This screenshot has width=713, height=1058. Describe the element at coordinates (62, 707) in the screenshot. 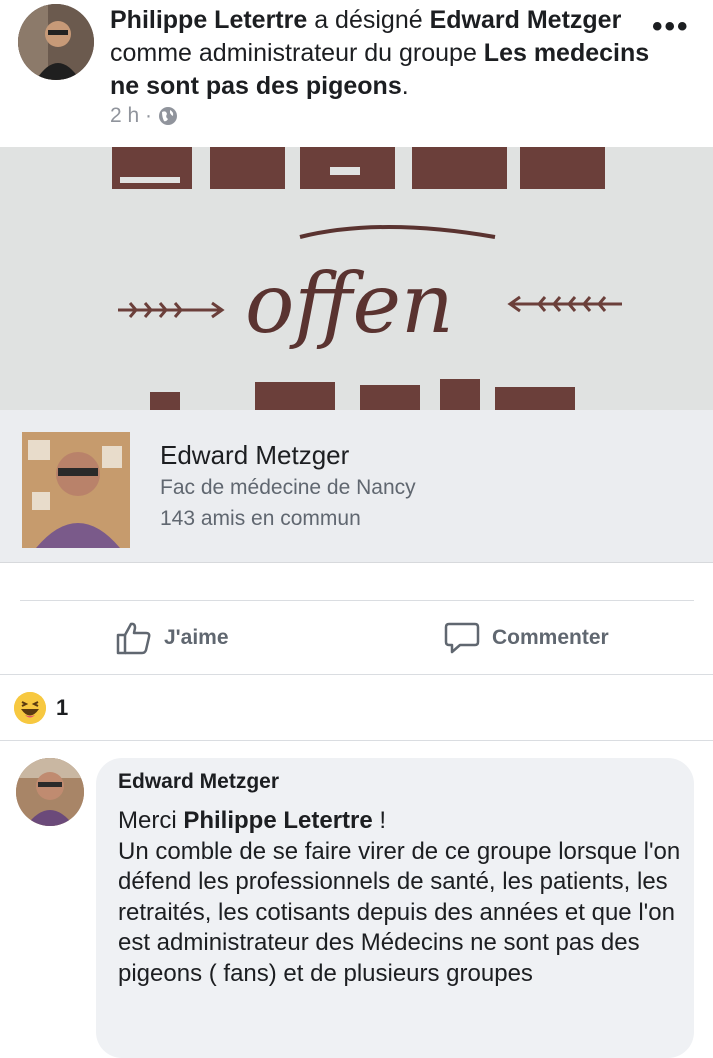

I see `reaction-count: 1` at that location.